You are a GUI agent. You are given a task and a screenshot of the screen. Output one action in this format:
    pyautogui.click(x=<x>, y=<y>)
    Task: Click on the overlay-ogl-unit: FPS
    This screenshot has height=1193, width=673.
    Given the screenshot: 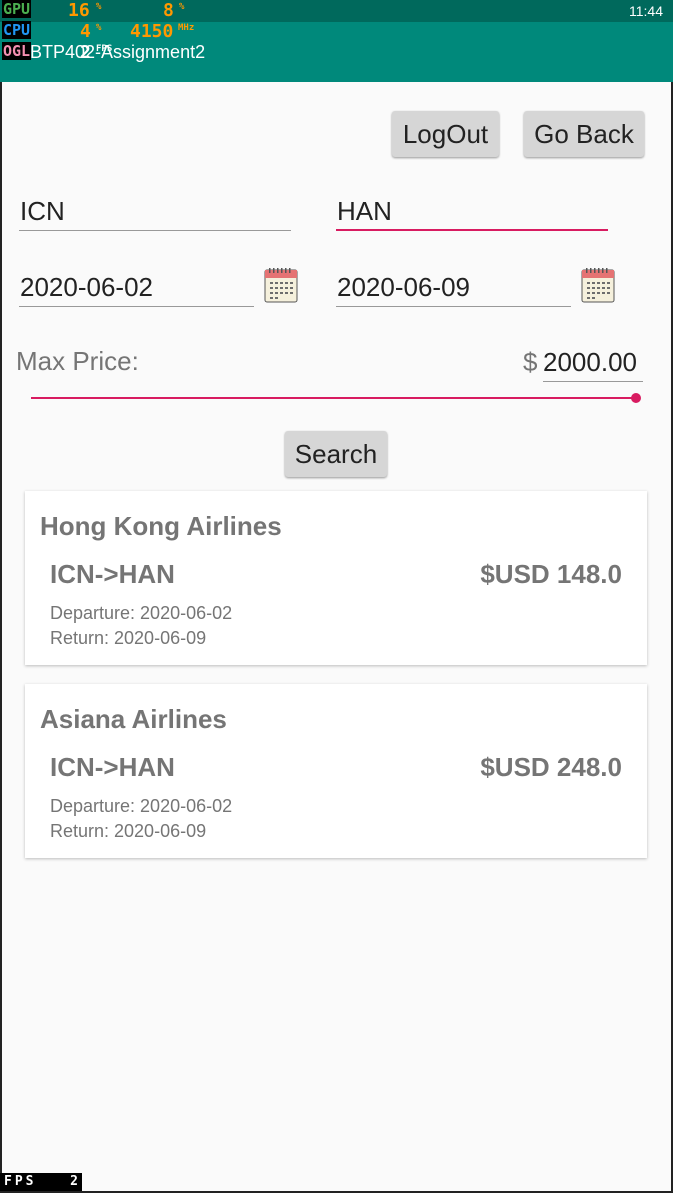 What is the action you would take?
    pyautogui.click(x=104, y=49)
    